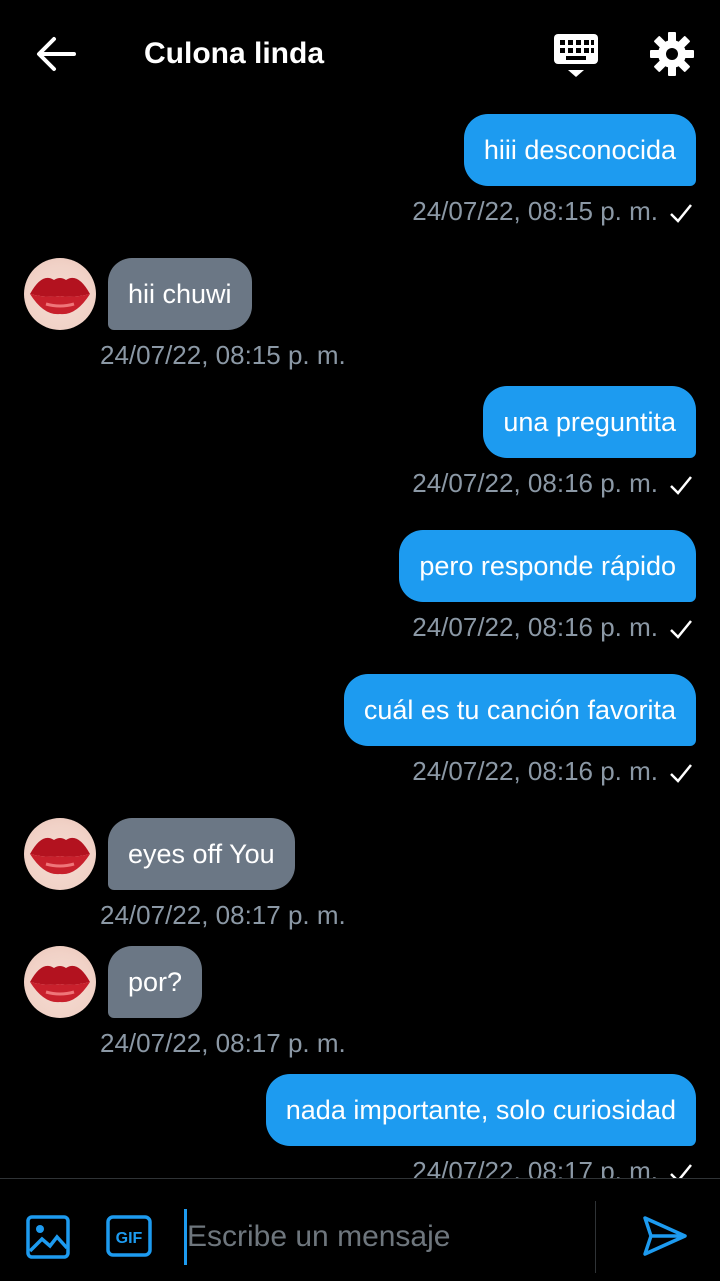 This screenshot has width=720, height=1281. I want to click on message-bubble: hiii desconocida, so click(579, 150).